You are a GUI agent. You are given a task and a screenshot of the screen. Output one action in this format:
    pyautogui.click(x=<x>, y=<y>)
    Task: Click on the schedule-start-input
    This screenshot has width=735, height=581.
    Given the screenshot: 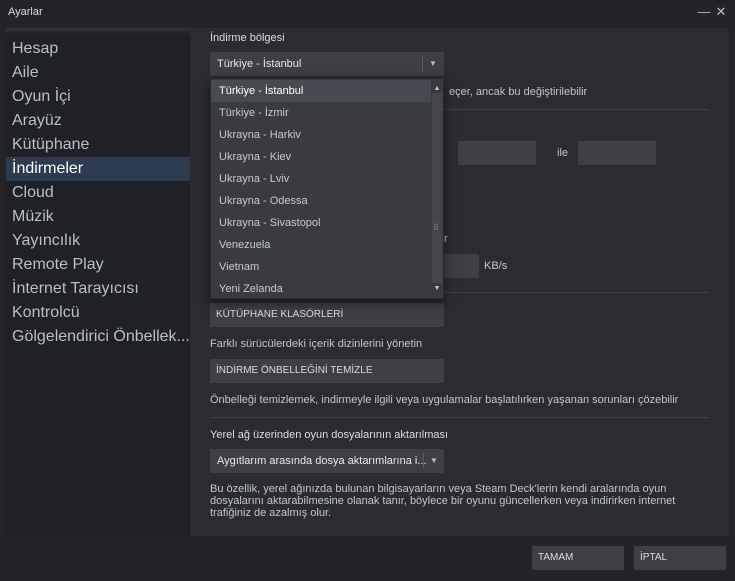 What is the action you would take?
    pyautogui.click(x=497, y=153)
    